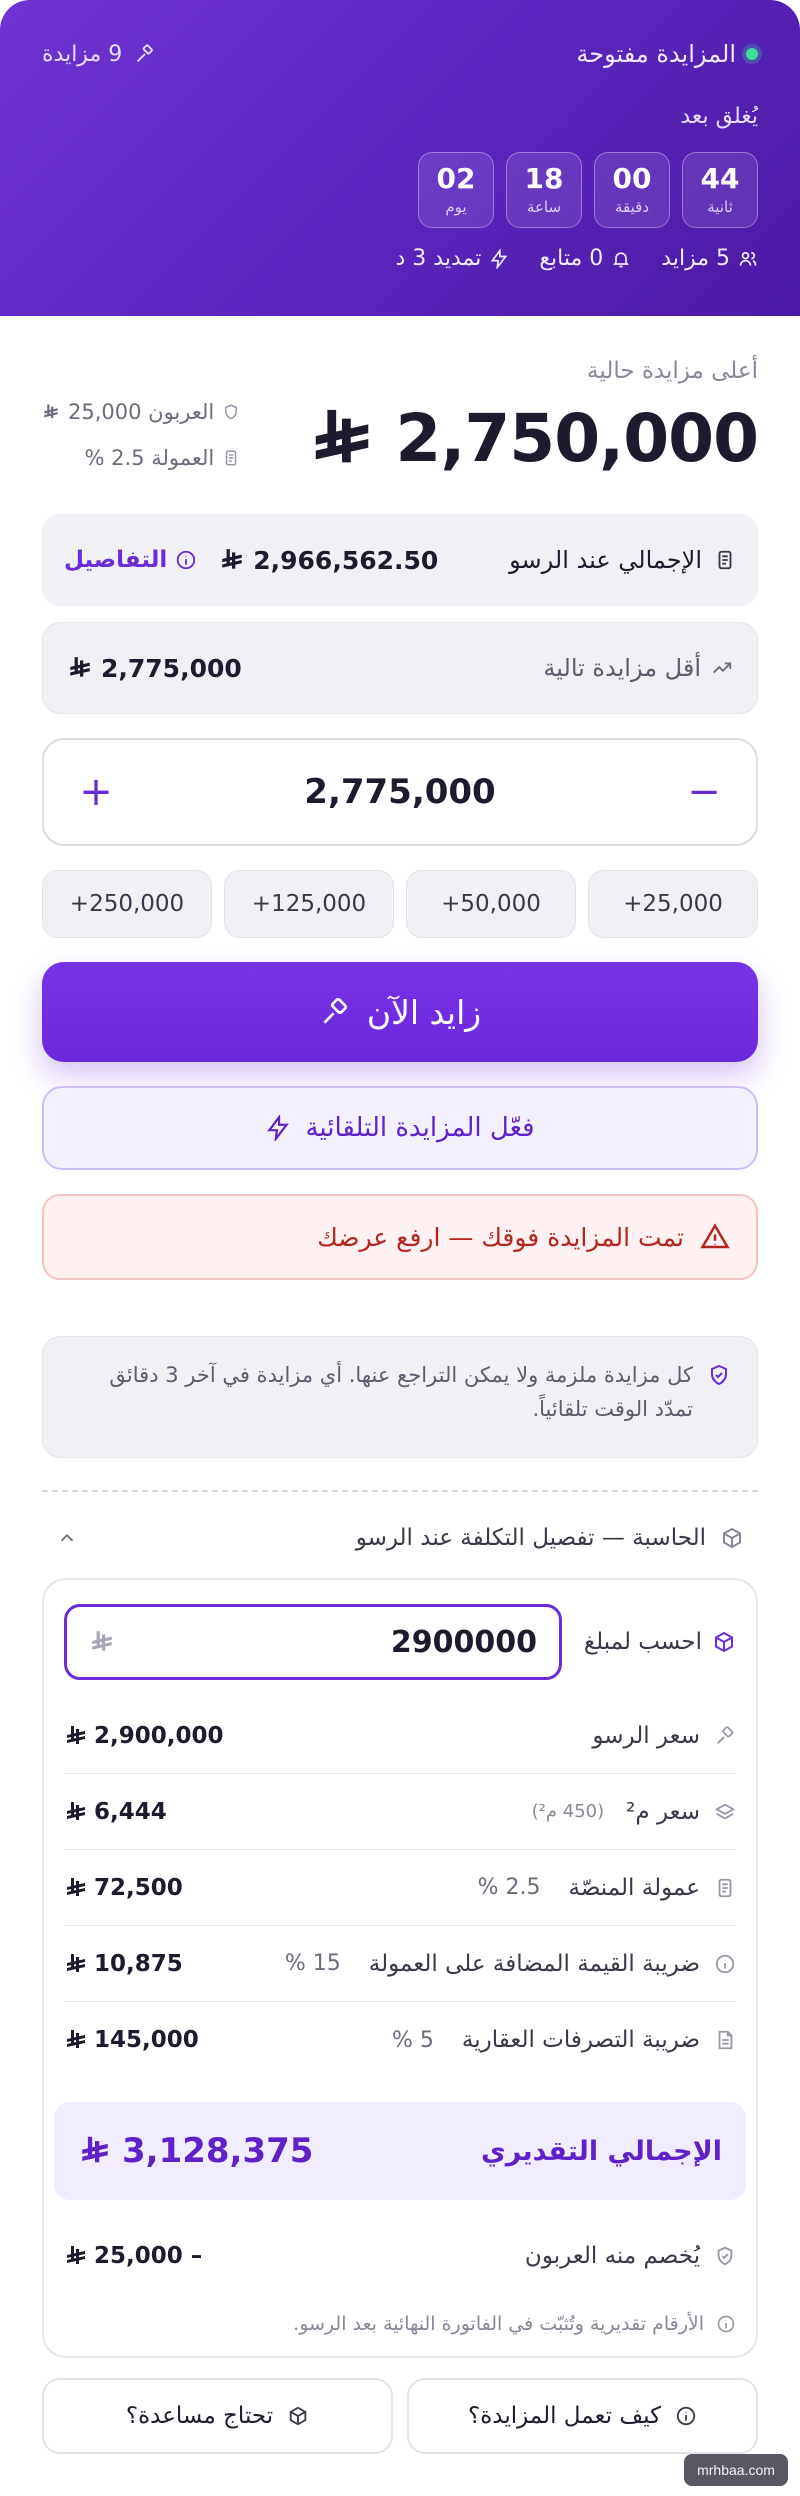 The width and height of the screenshot is (800, 2496). I want to click on platform-commission-amount: 72,500, so click(123, 1888).